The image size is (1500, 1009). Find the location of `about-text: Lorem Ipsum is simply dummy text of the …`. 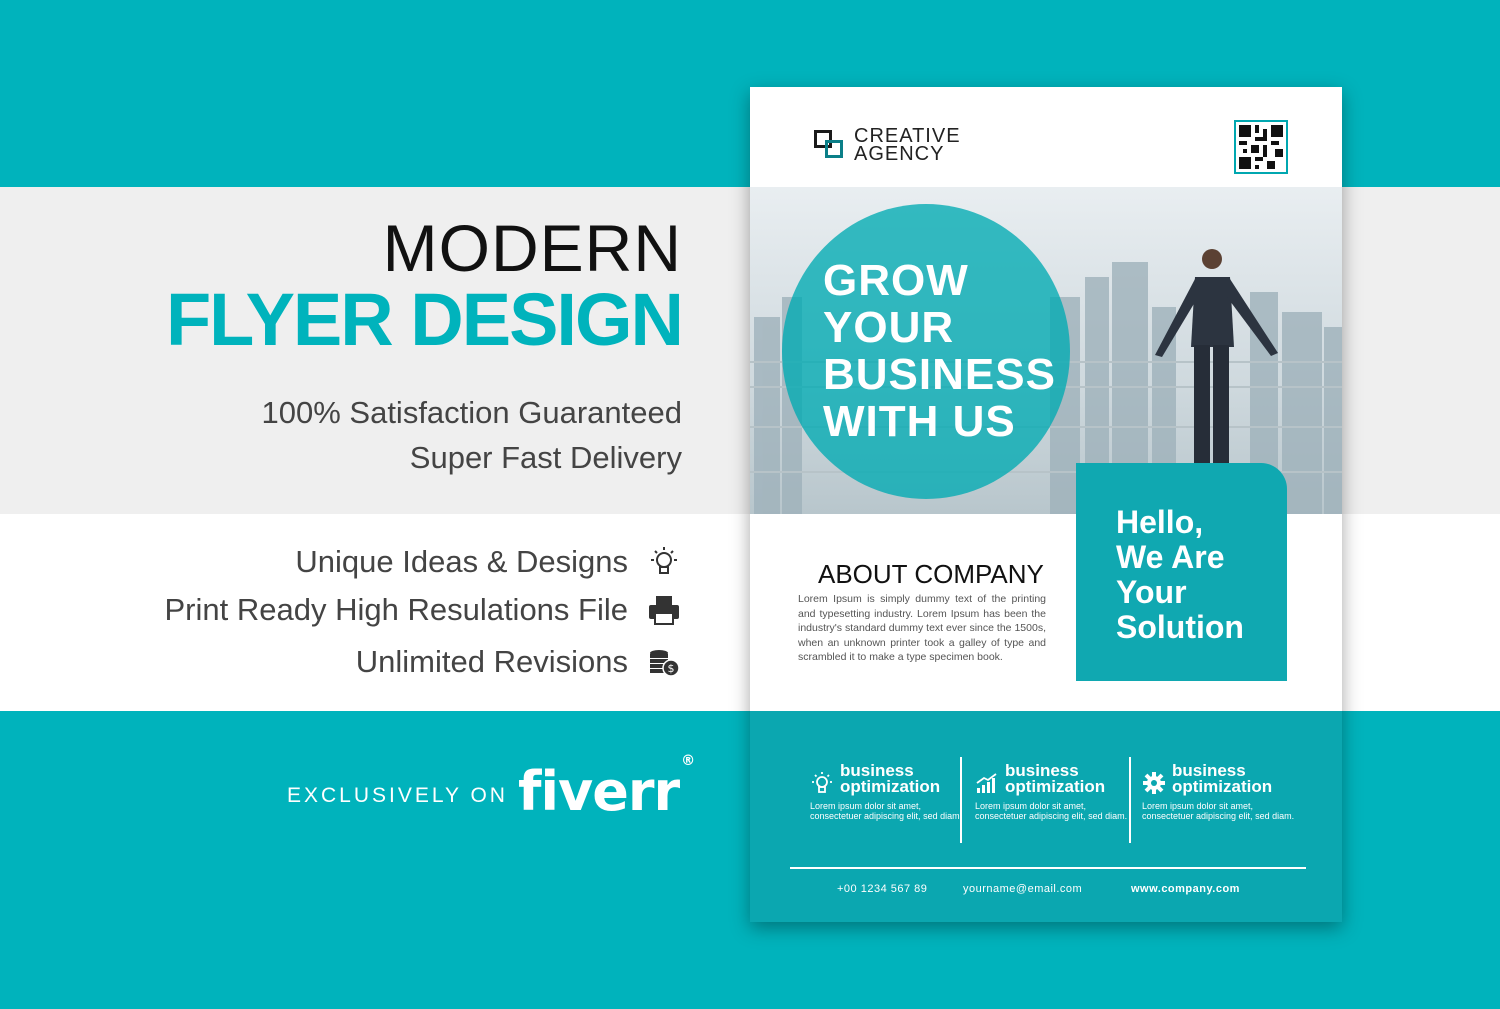

about-text: Lorem Ipsum is simply dummy text of the … is located at coordinates (922, 628).